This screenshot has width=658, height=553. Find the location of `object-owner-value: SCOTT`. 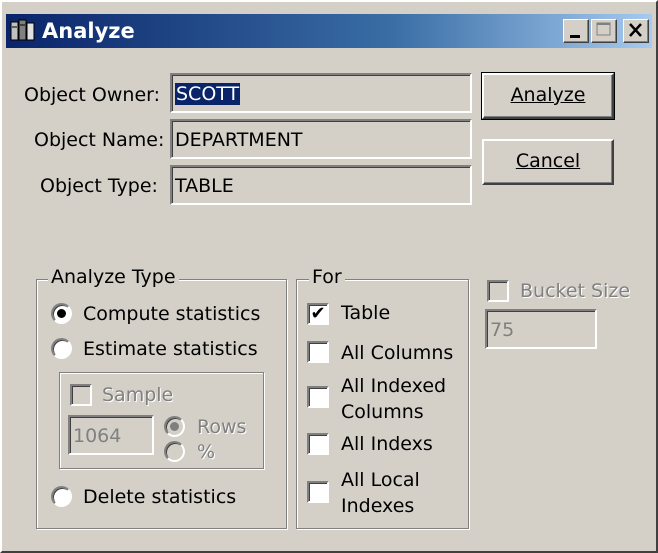

object-owner-value: SCOTT is located at coordinates (208, 94).